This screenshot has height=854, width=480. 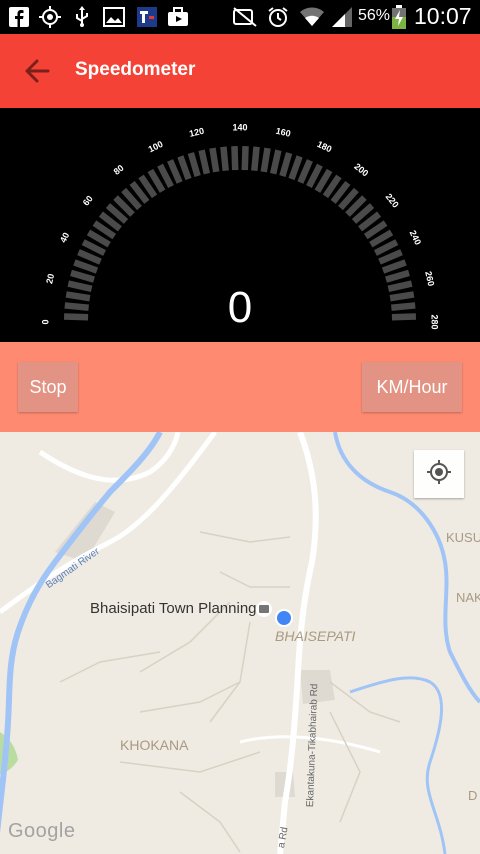 I want to click on battery-charging-icon, so click(x=399, y=17).